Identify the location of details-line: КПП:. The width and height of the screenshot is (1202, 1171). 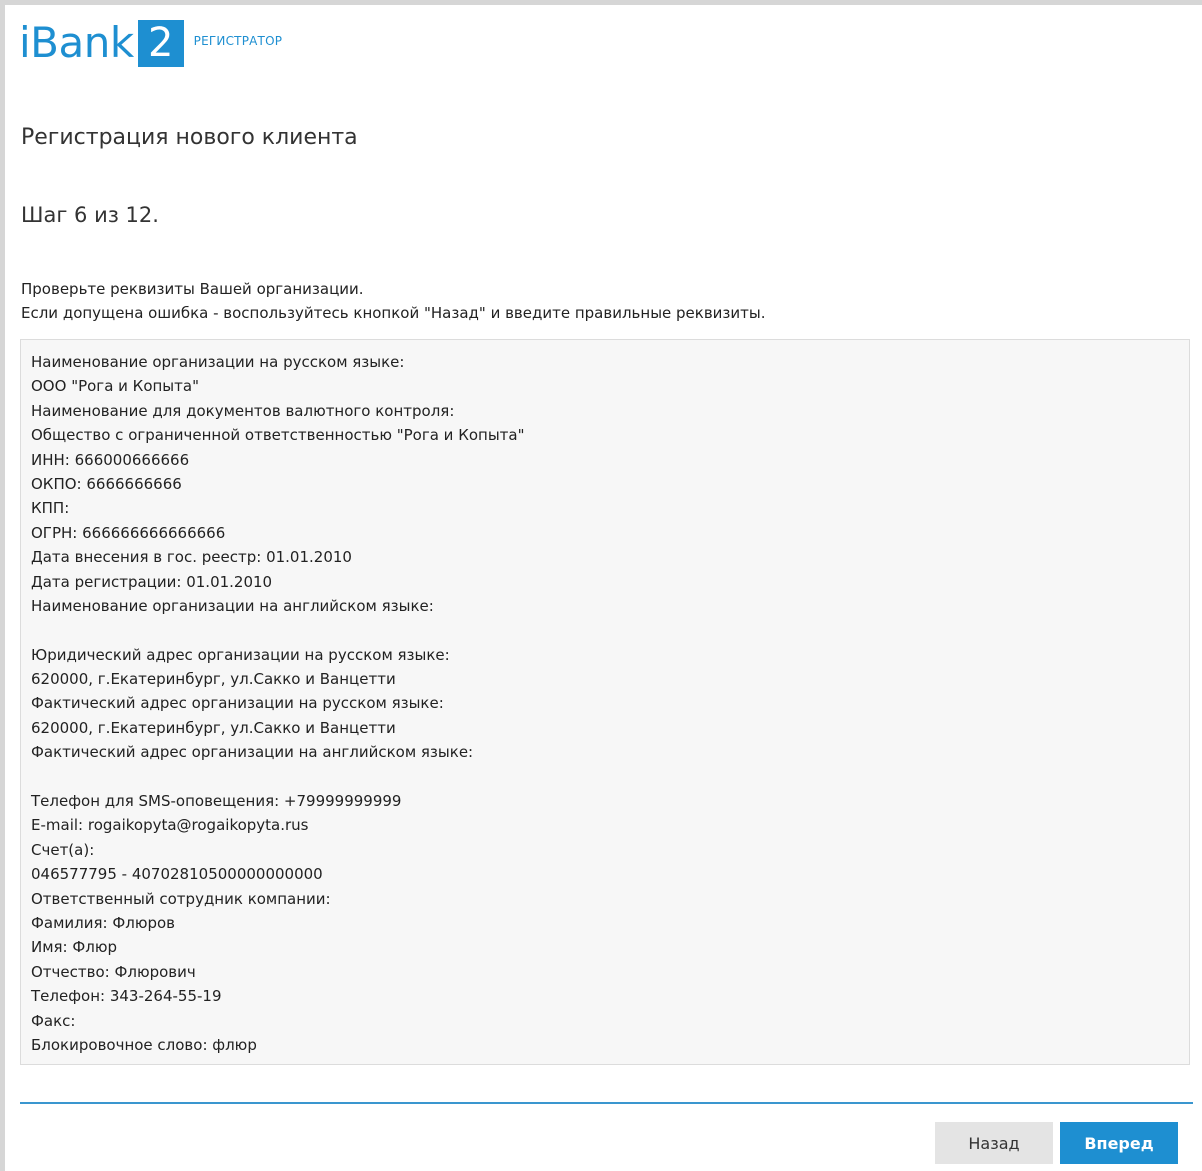
(50, 508).